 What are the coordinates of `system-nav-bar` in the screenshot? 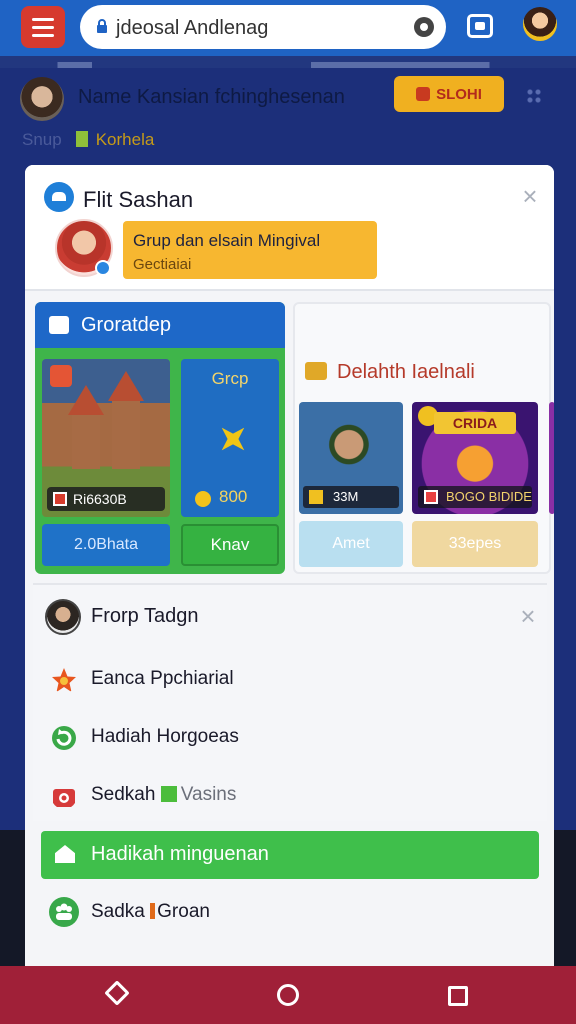 It's located at (288, 995).